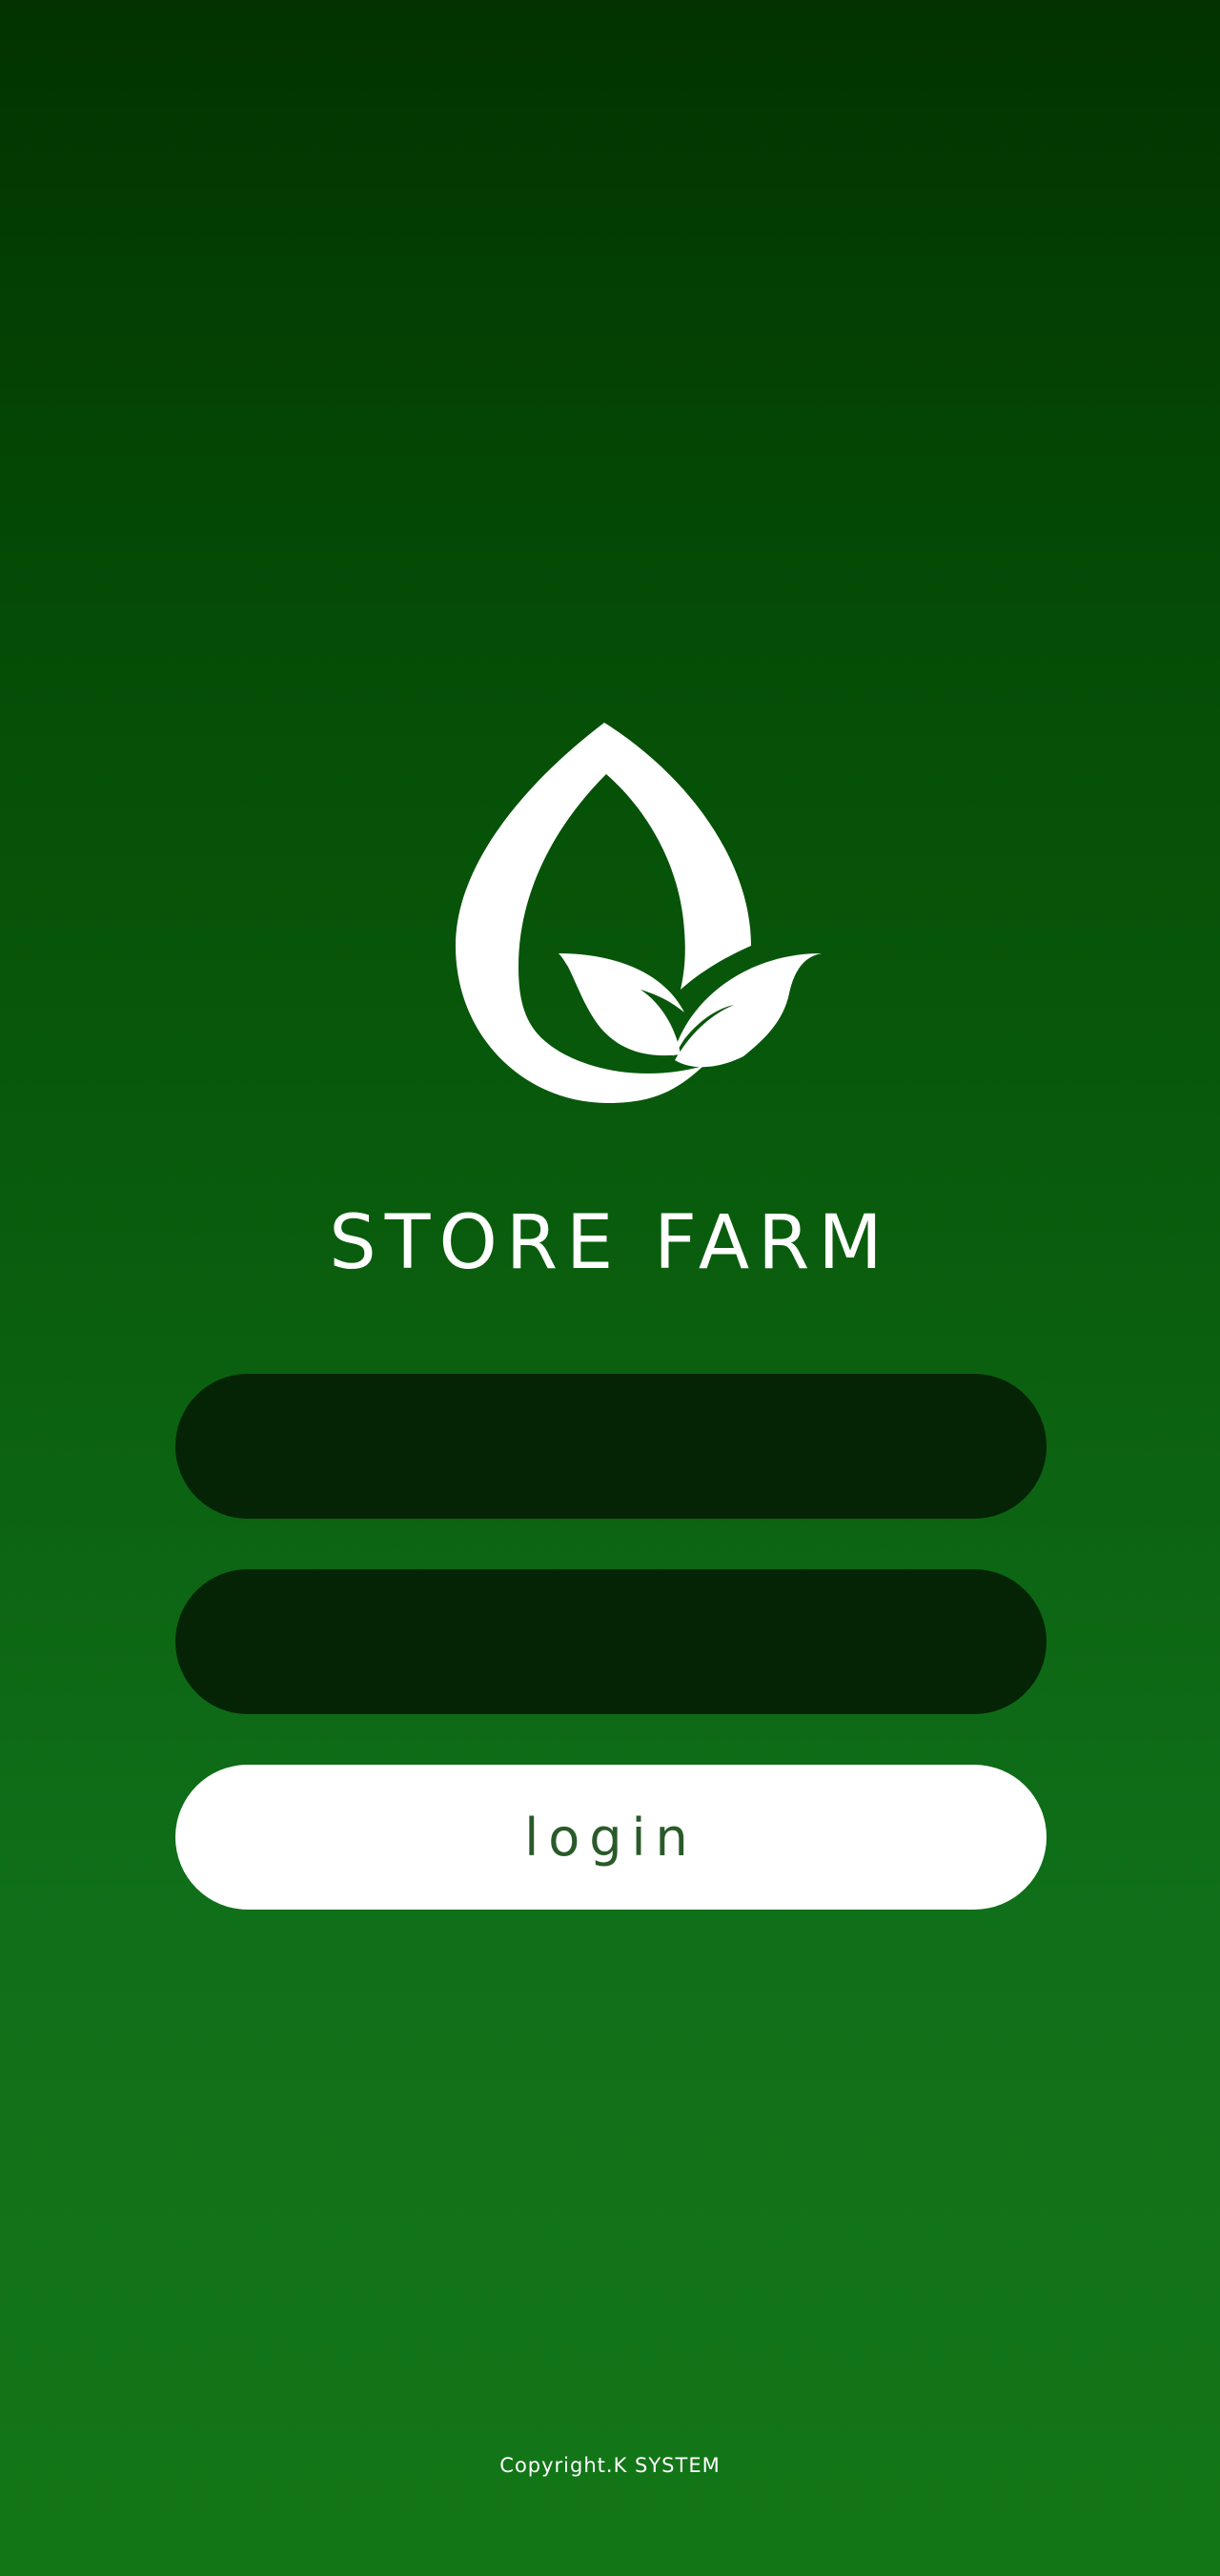 This screenshot has width=1220, height=2576. What do you see at coordinates (611, 1446) in the screenshot?
I see `id-input` at bounding box center [611, 1446].